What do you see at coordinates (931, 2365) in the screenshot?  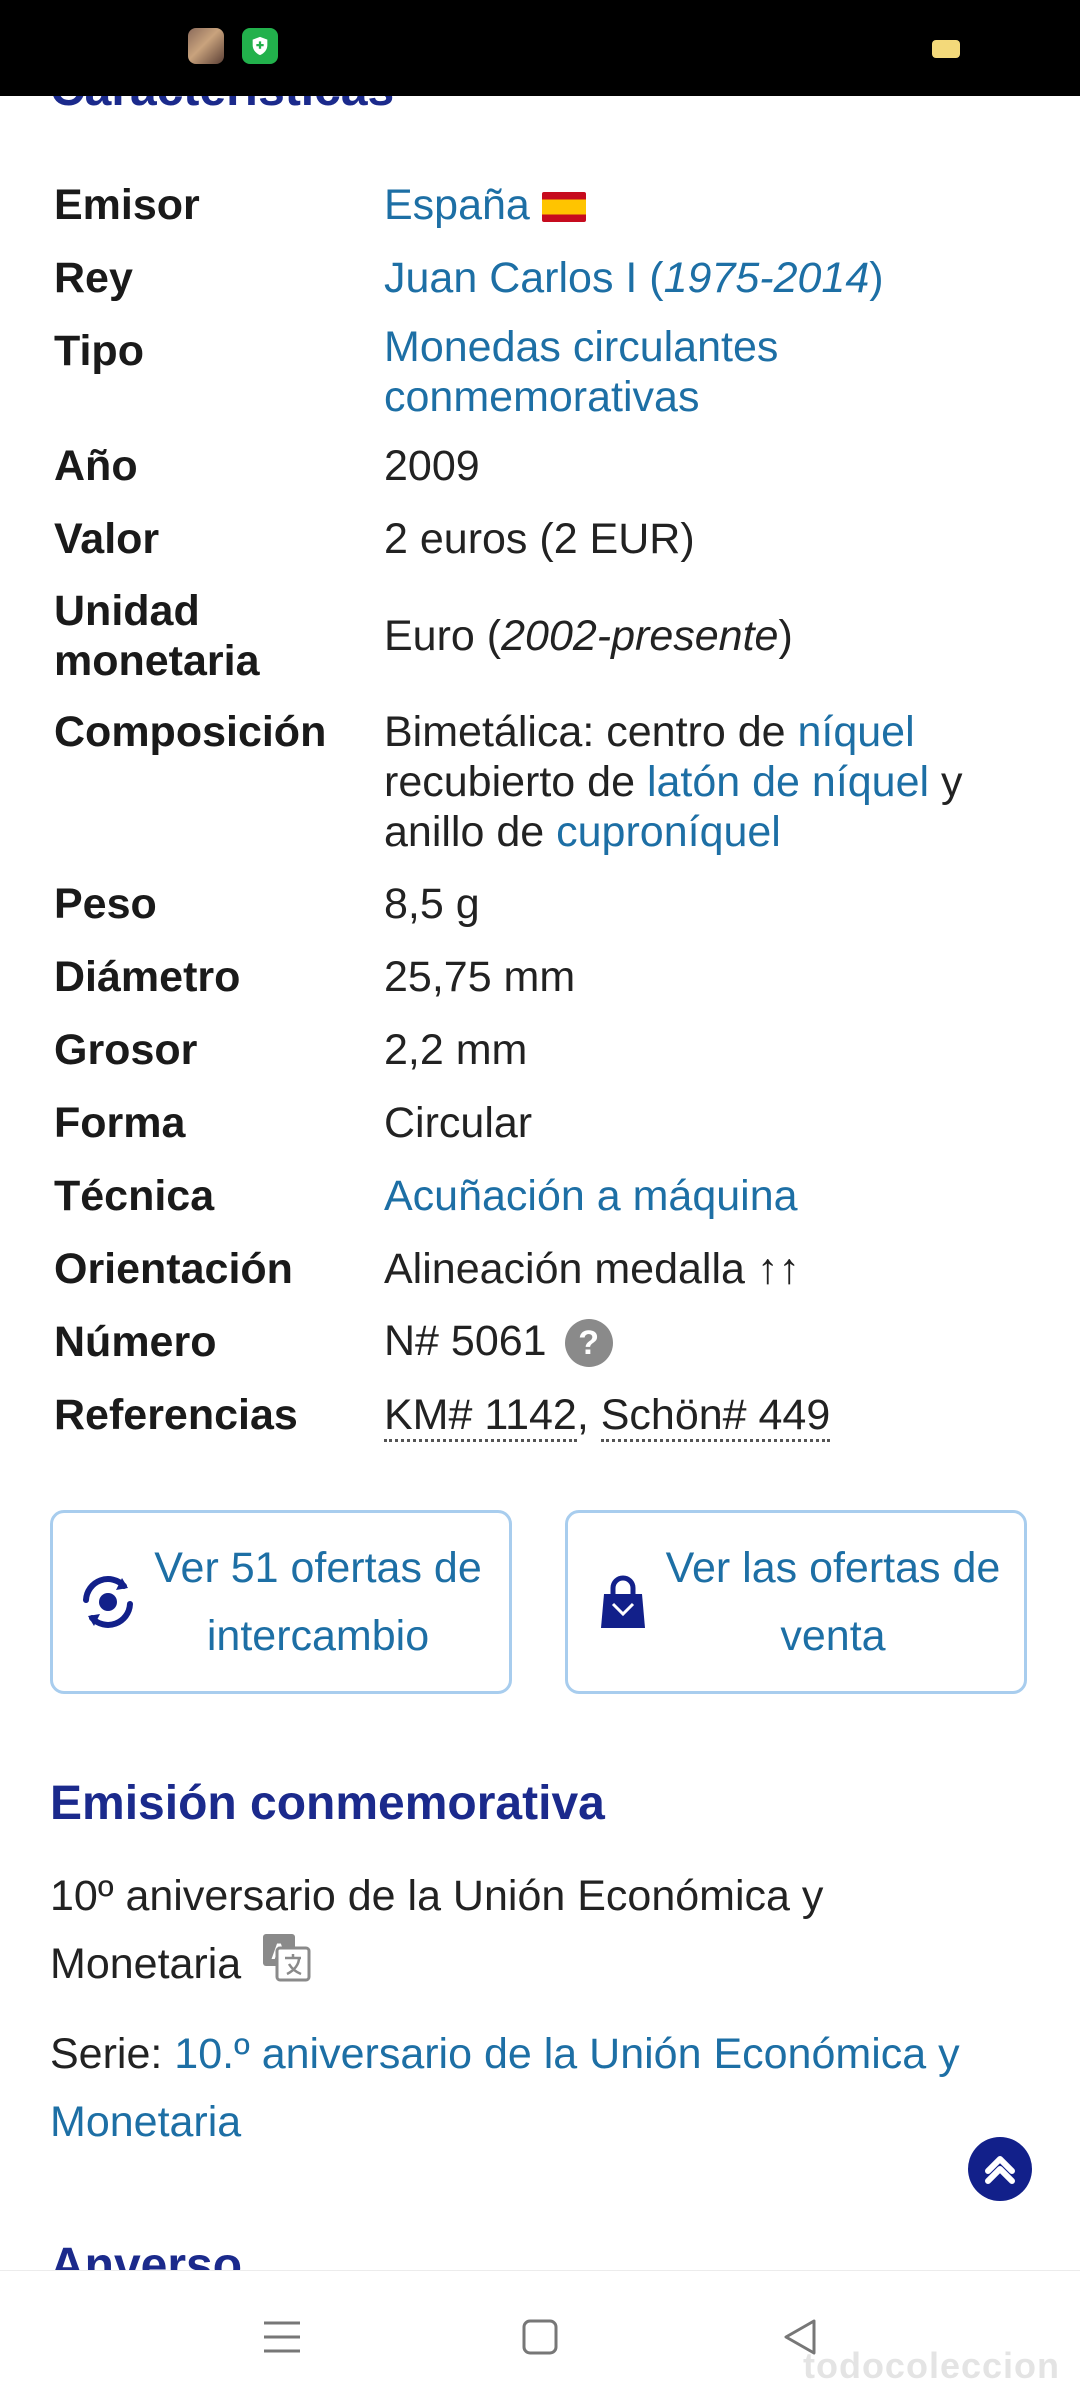 I see `watermark: todocoleccion` at bounding box center [931, 2365].